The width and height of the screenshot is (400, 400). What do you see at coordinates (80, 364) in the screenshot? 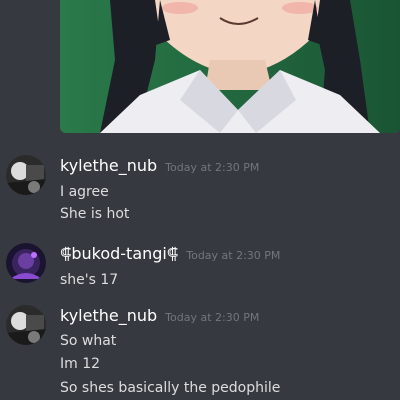
I see `message-text: Im 12` at bounding box center [80, 364].